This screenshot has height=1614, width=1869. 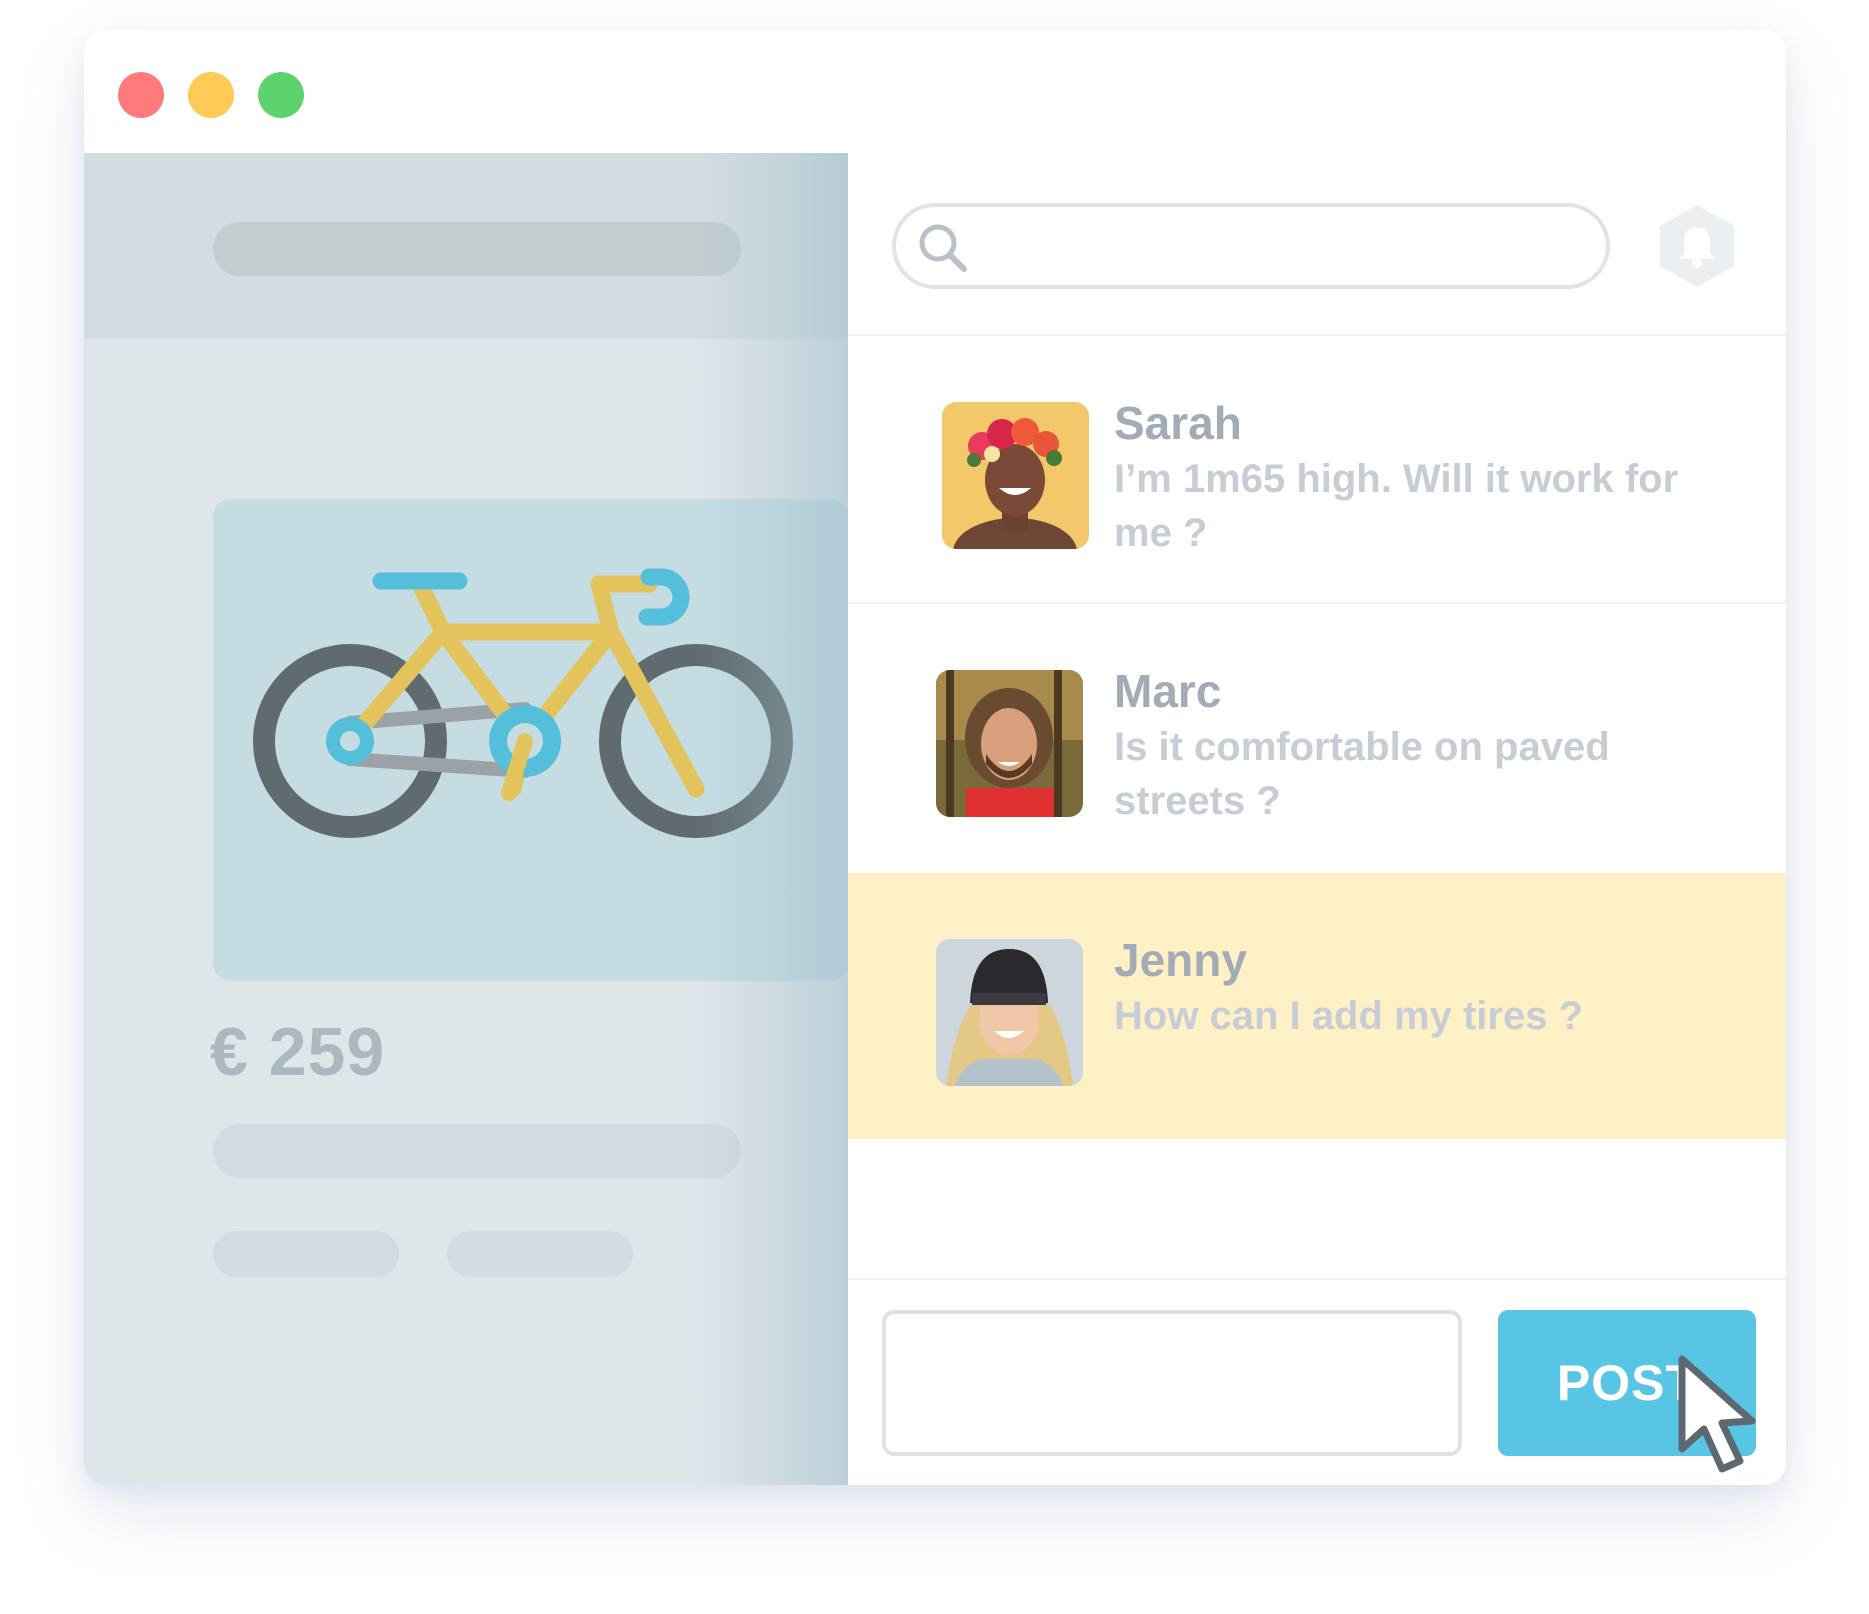 I want to click on search-input, so click(x=1251, y=246).